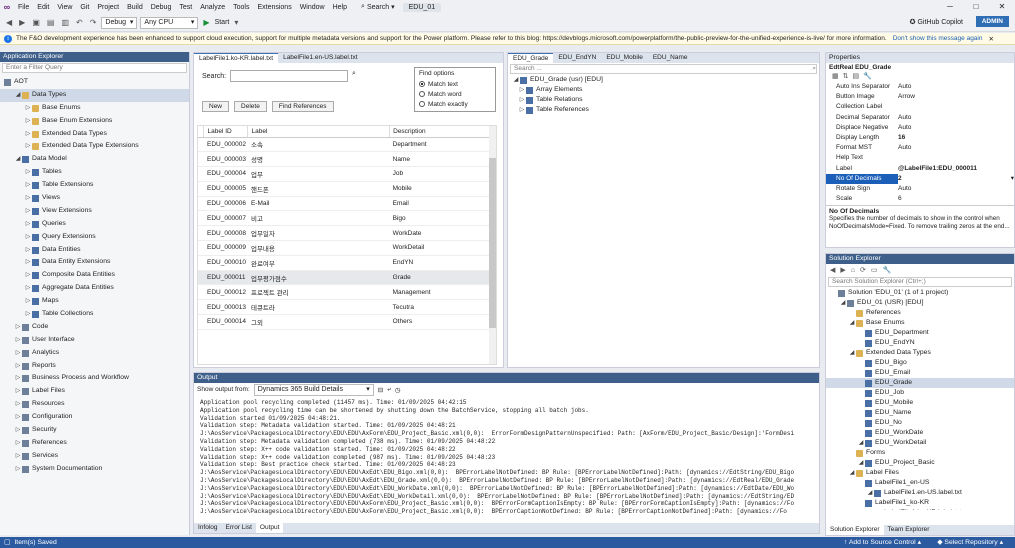  What do you see at coordinates (936, 22) in the screenshot?
I see `copilot-button: ✪ GitHub Copilot` at bounding box center [936, 22].